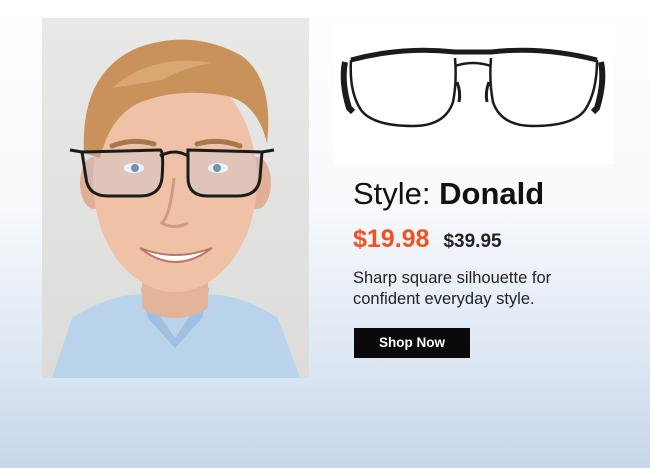 Image resolution: width=650 pixels, height=468 pixels. I want to click on product-title: Style: Donald, so click(448, 194).